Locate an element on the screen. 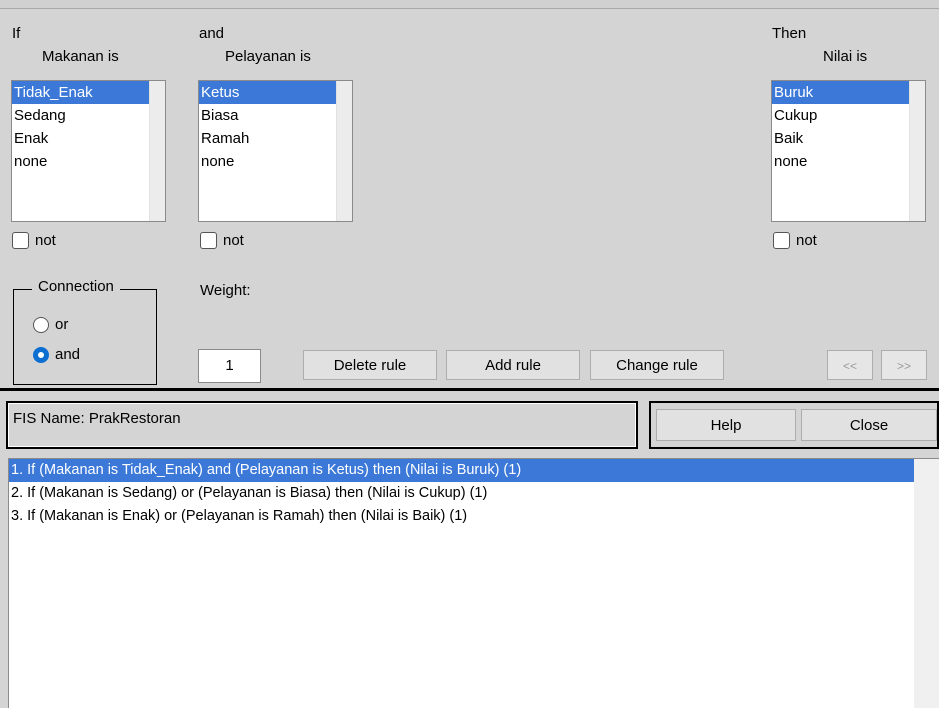 The width and height of the screenshot is (939, 708). and-membership-list: Ketus Biasa Ramah none is located at coordinates (275, 151).